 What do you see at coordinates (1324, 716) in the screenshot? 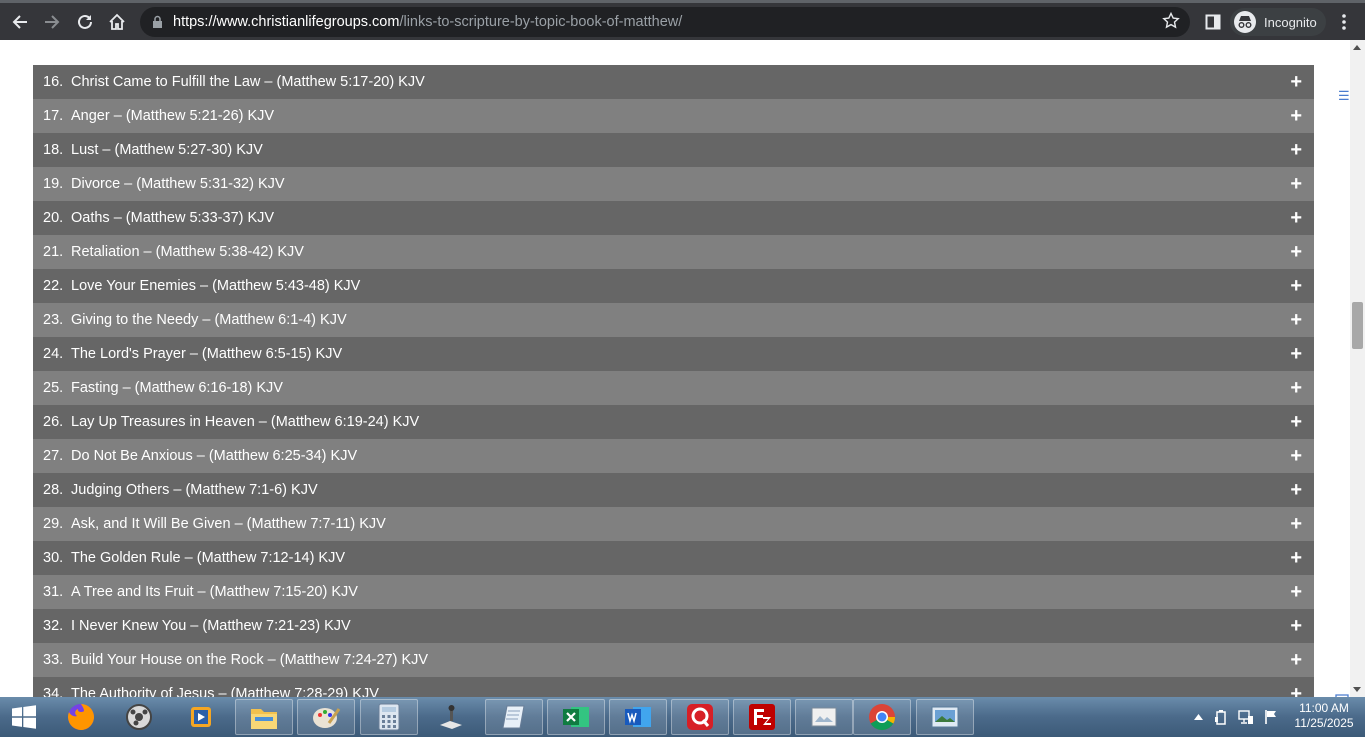
I see `taskbar-clock: 11:00 AM 11/25/2025` at bounding box center [1324, 716].